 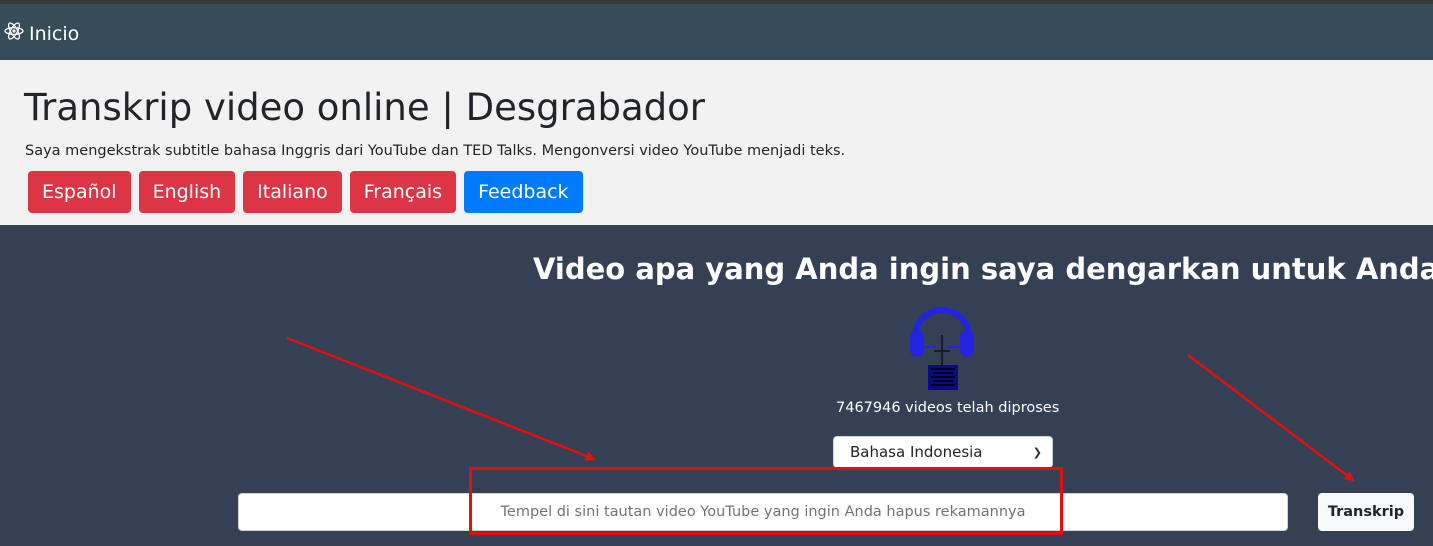 What do you see at coordinates (403, 192) in the screenshot?
I see `language-button-french: Français` at bounding box center [403, 192].